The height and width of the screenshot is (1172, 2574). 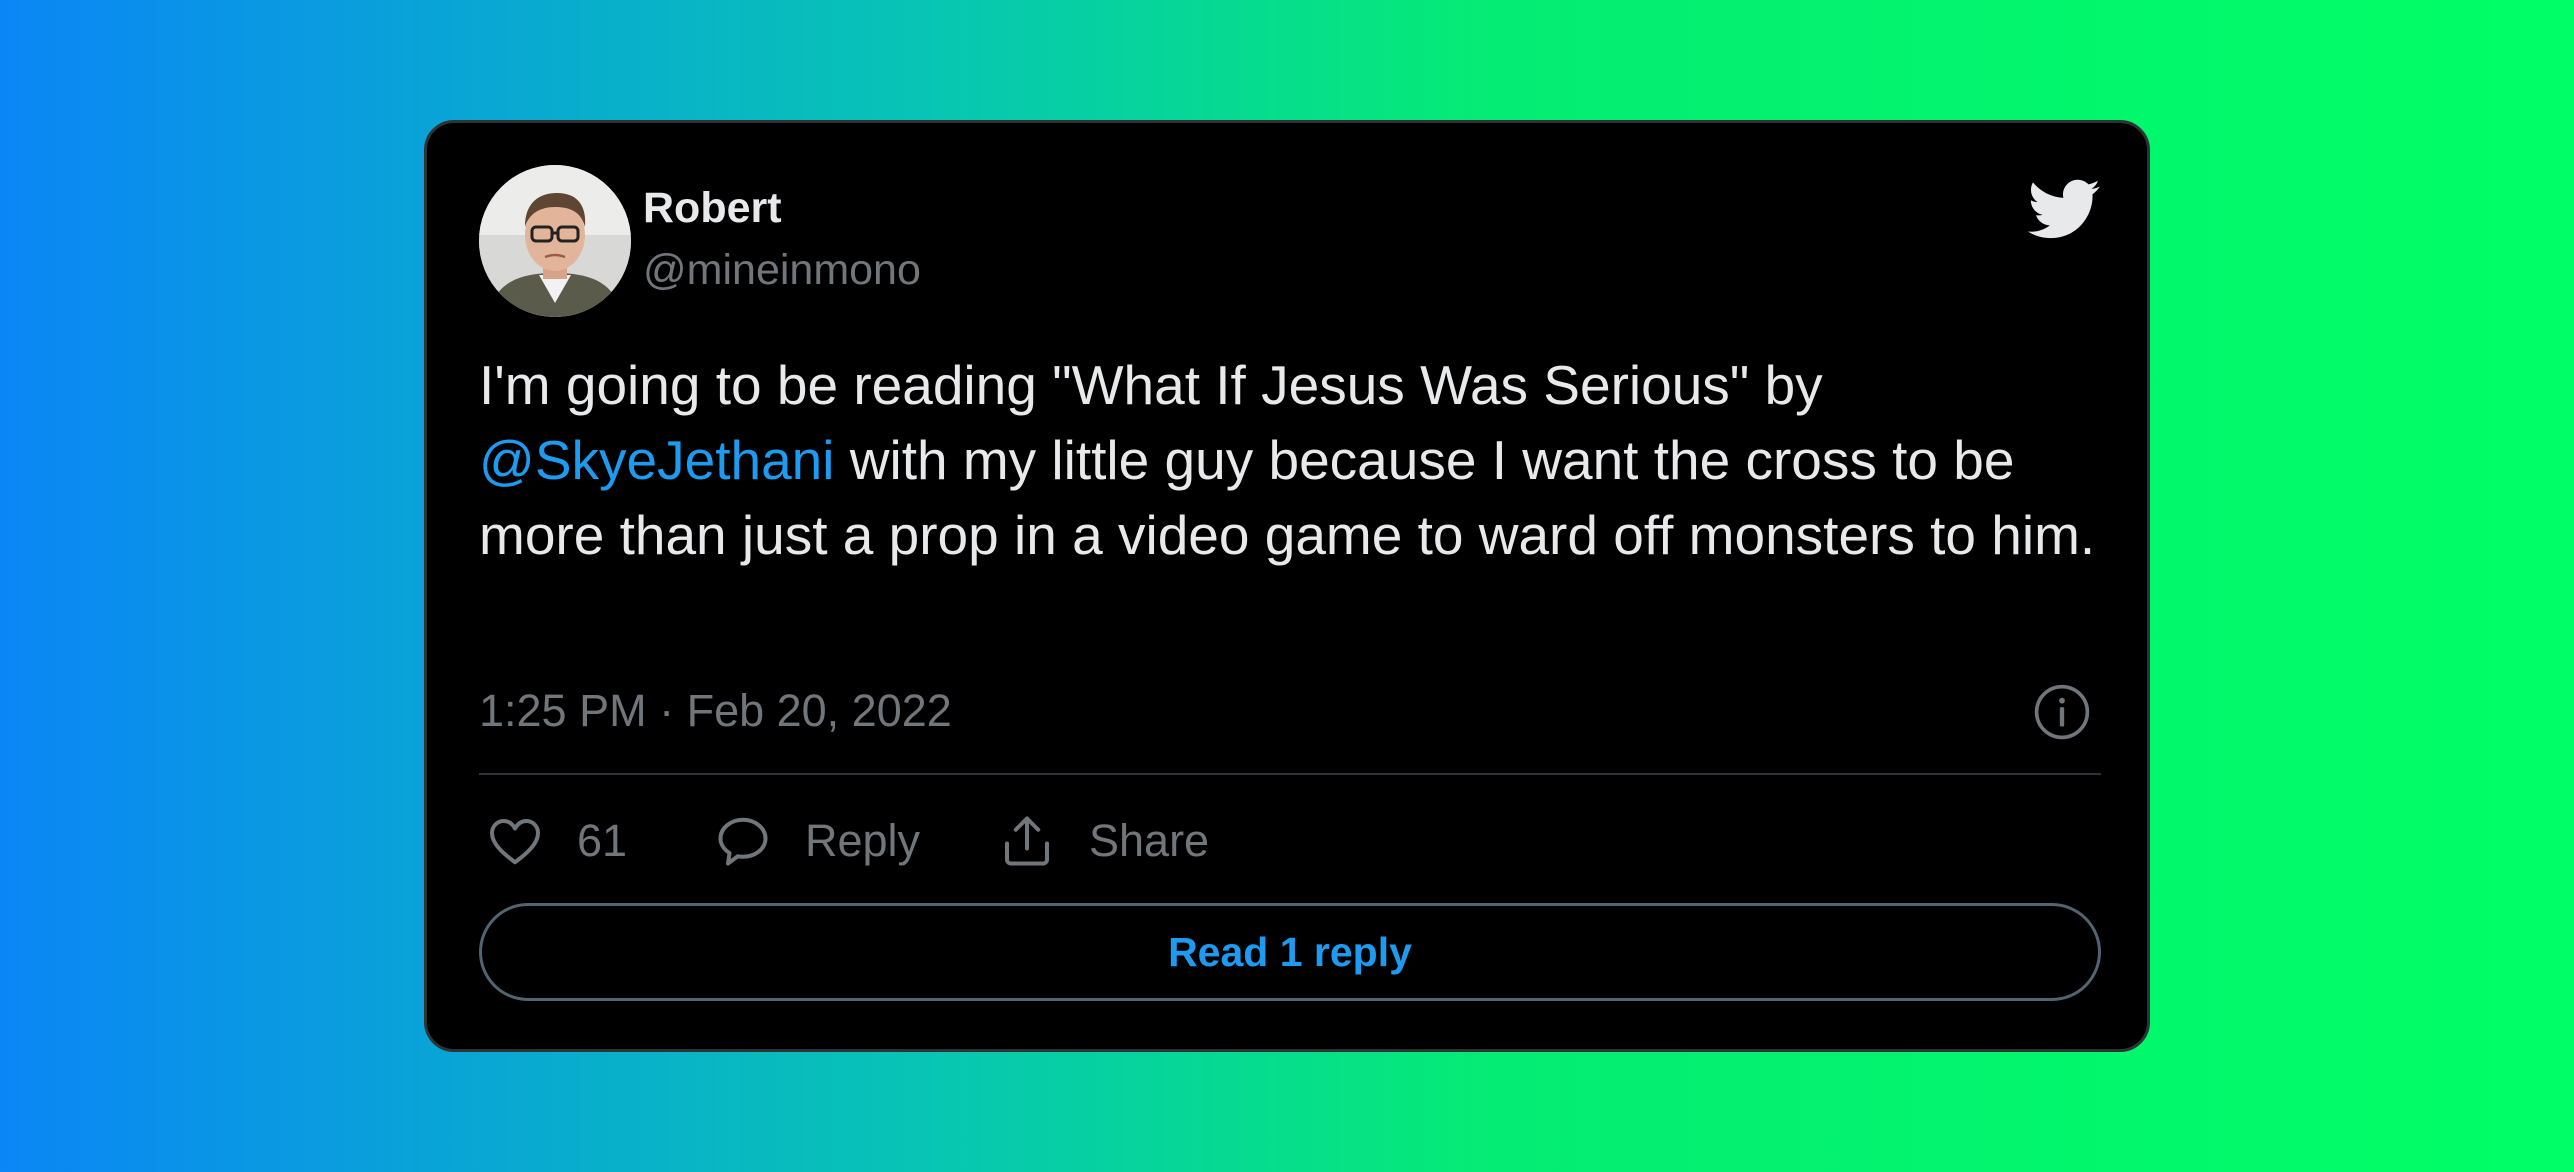 I want to click on read-replies-label: Read 1 reply, so click(x=1290, y=951).